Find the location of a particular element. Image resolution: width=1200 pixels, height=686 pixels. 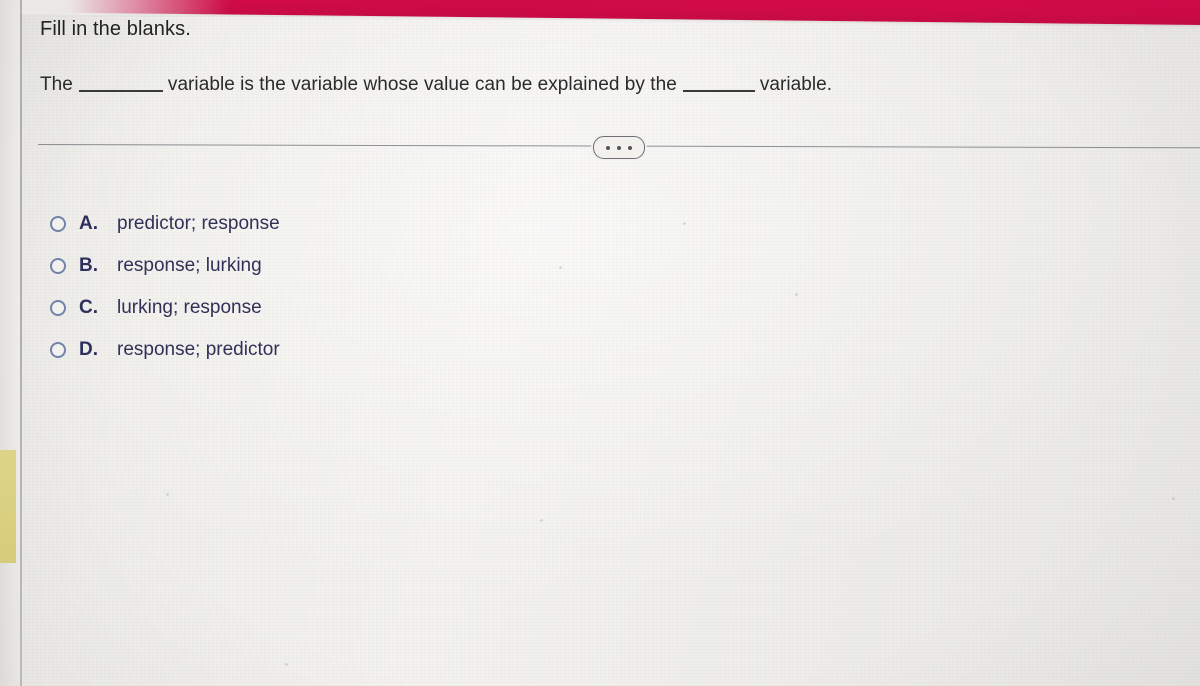

answer-text-b: response; lurking is located at coordinates (189, 265).